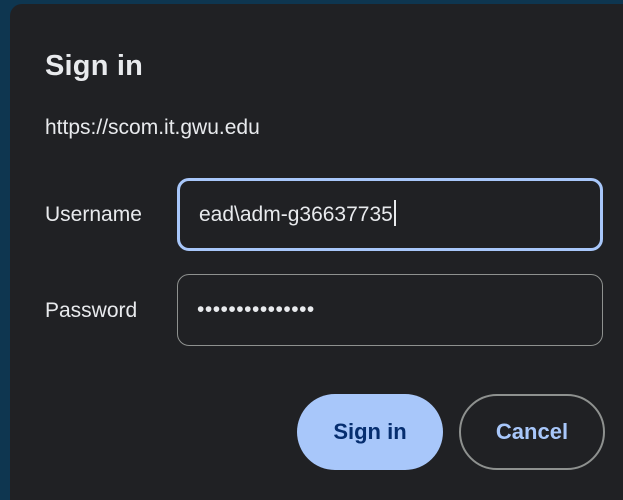  What do you see at coordinates (296, 214) in the screenshot?
I see `username-value: ead\adm-g36637735` at bounding box center [296, 214].